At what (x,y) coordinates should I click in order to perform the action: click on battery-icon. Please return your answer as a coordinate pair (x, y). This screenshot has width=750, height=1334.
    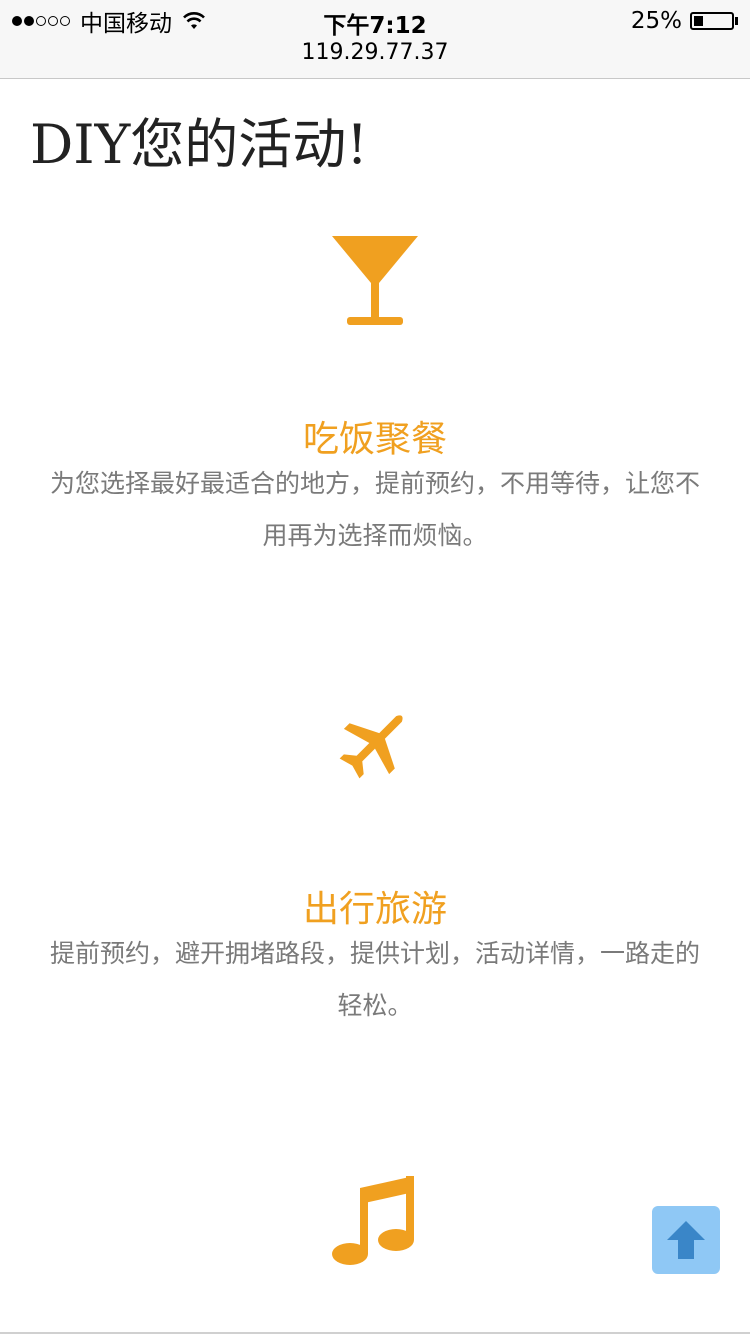
    Looking at the image, I should click on (712, 21).